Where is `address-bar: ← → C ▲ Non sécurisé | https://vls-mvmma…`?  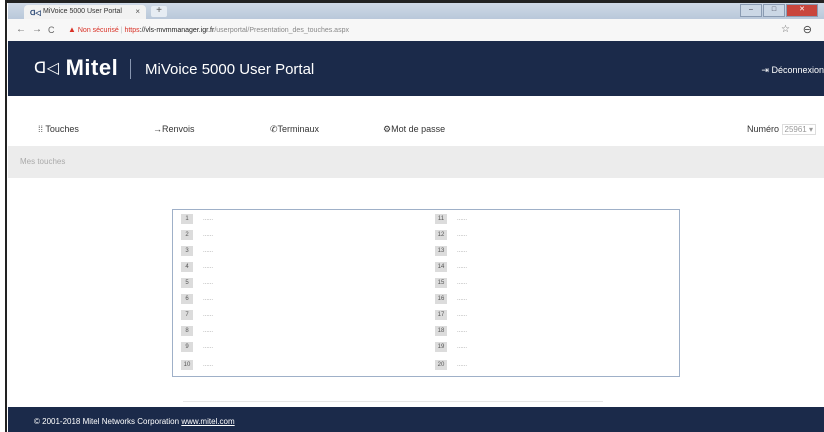 address-bar: ← → C ▲ Non sécurisé | https://vls-mvmma… is located at coordinates (416, 30).